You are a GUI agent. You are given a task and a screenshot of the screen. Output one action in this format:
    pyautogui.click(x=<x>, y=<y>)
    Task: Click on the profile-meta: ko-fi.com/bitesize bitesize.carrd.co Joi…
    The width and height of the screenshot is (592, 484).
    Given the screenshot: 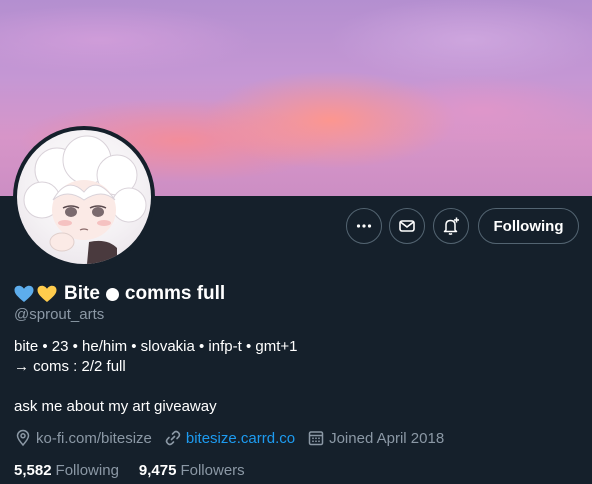 What is the action you would take?
    pyautogui.click(x=235, y=438)
    